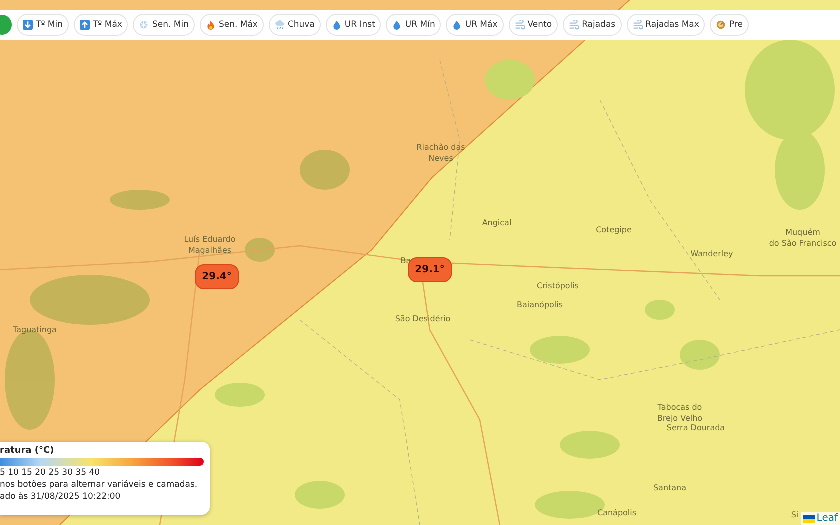 This screenshot has width=840, height=525. I want to click on layer-button: UR Máx, so click(475, 25).